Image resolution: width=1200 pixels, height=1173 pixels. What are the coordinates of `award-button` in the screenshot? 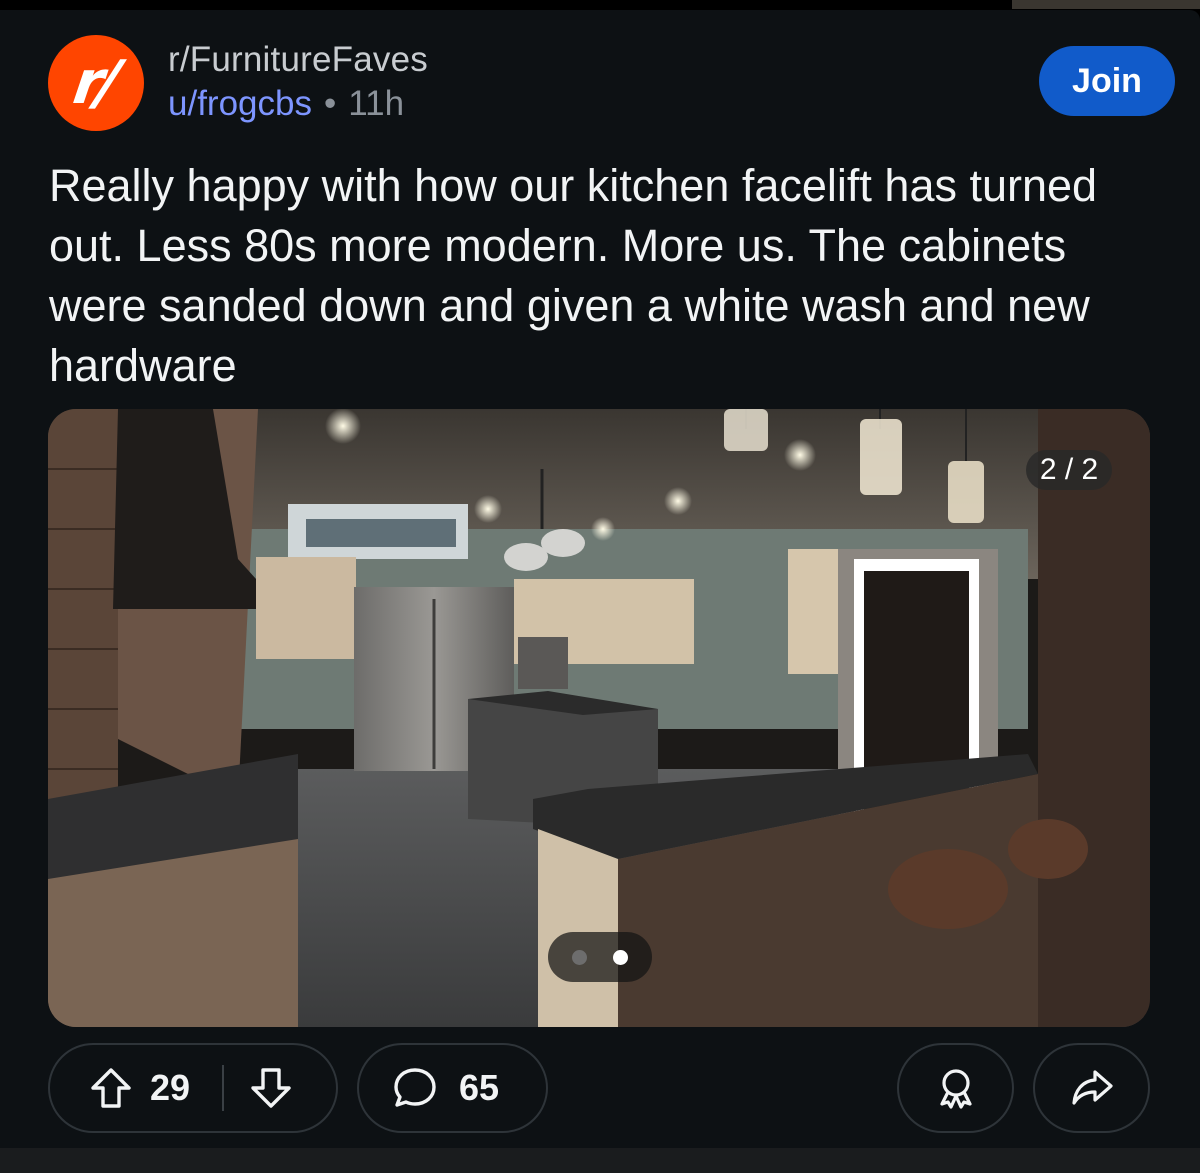 It's located at (955, 1088).